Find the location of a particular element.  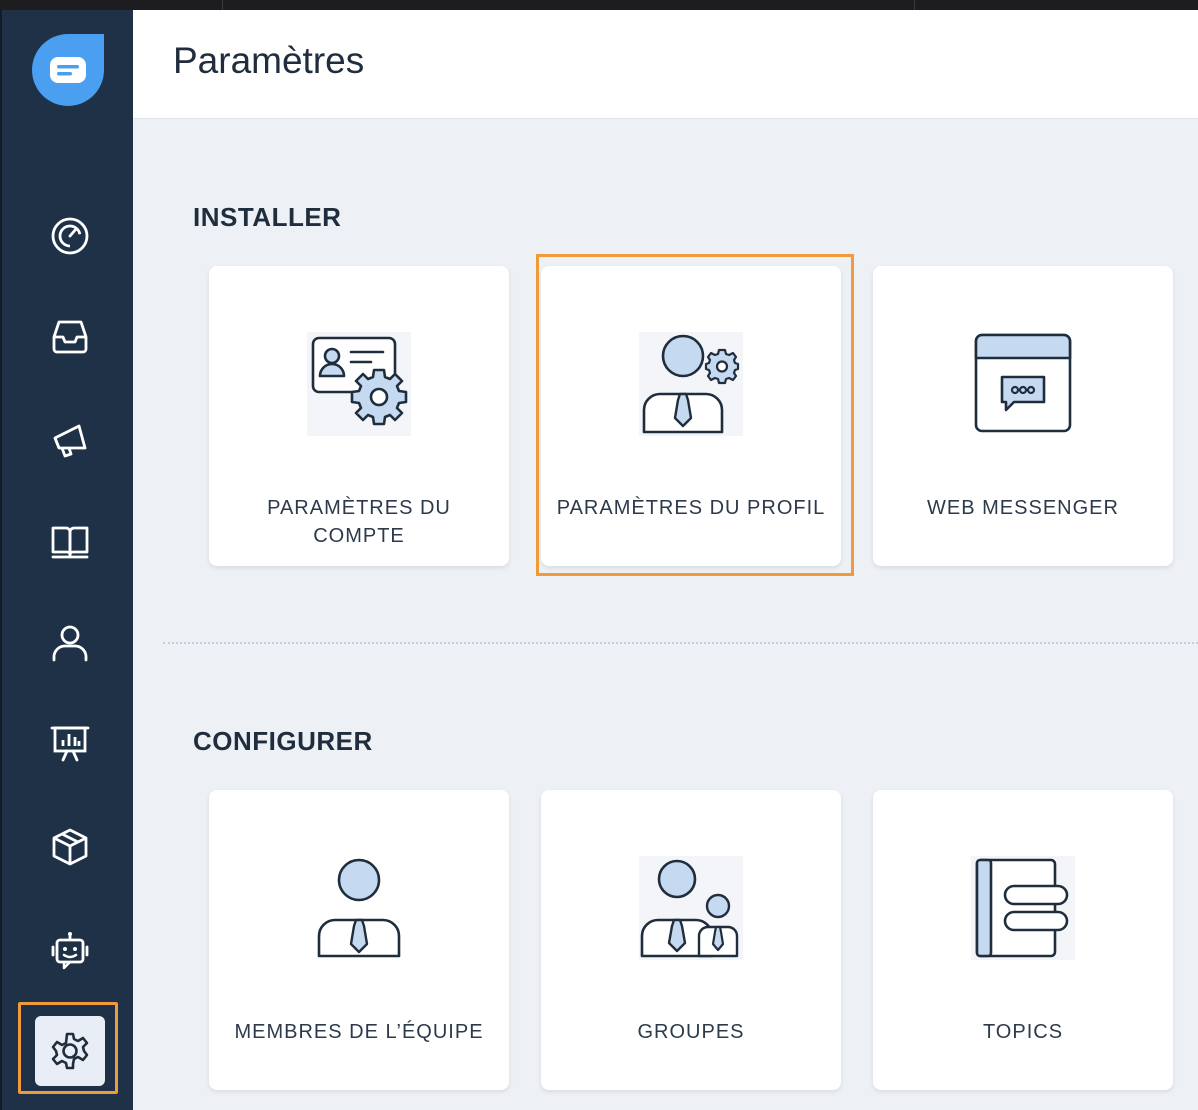

section-title-install: INSTALLER is located at coordinates (267, 217).